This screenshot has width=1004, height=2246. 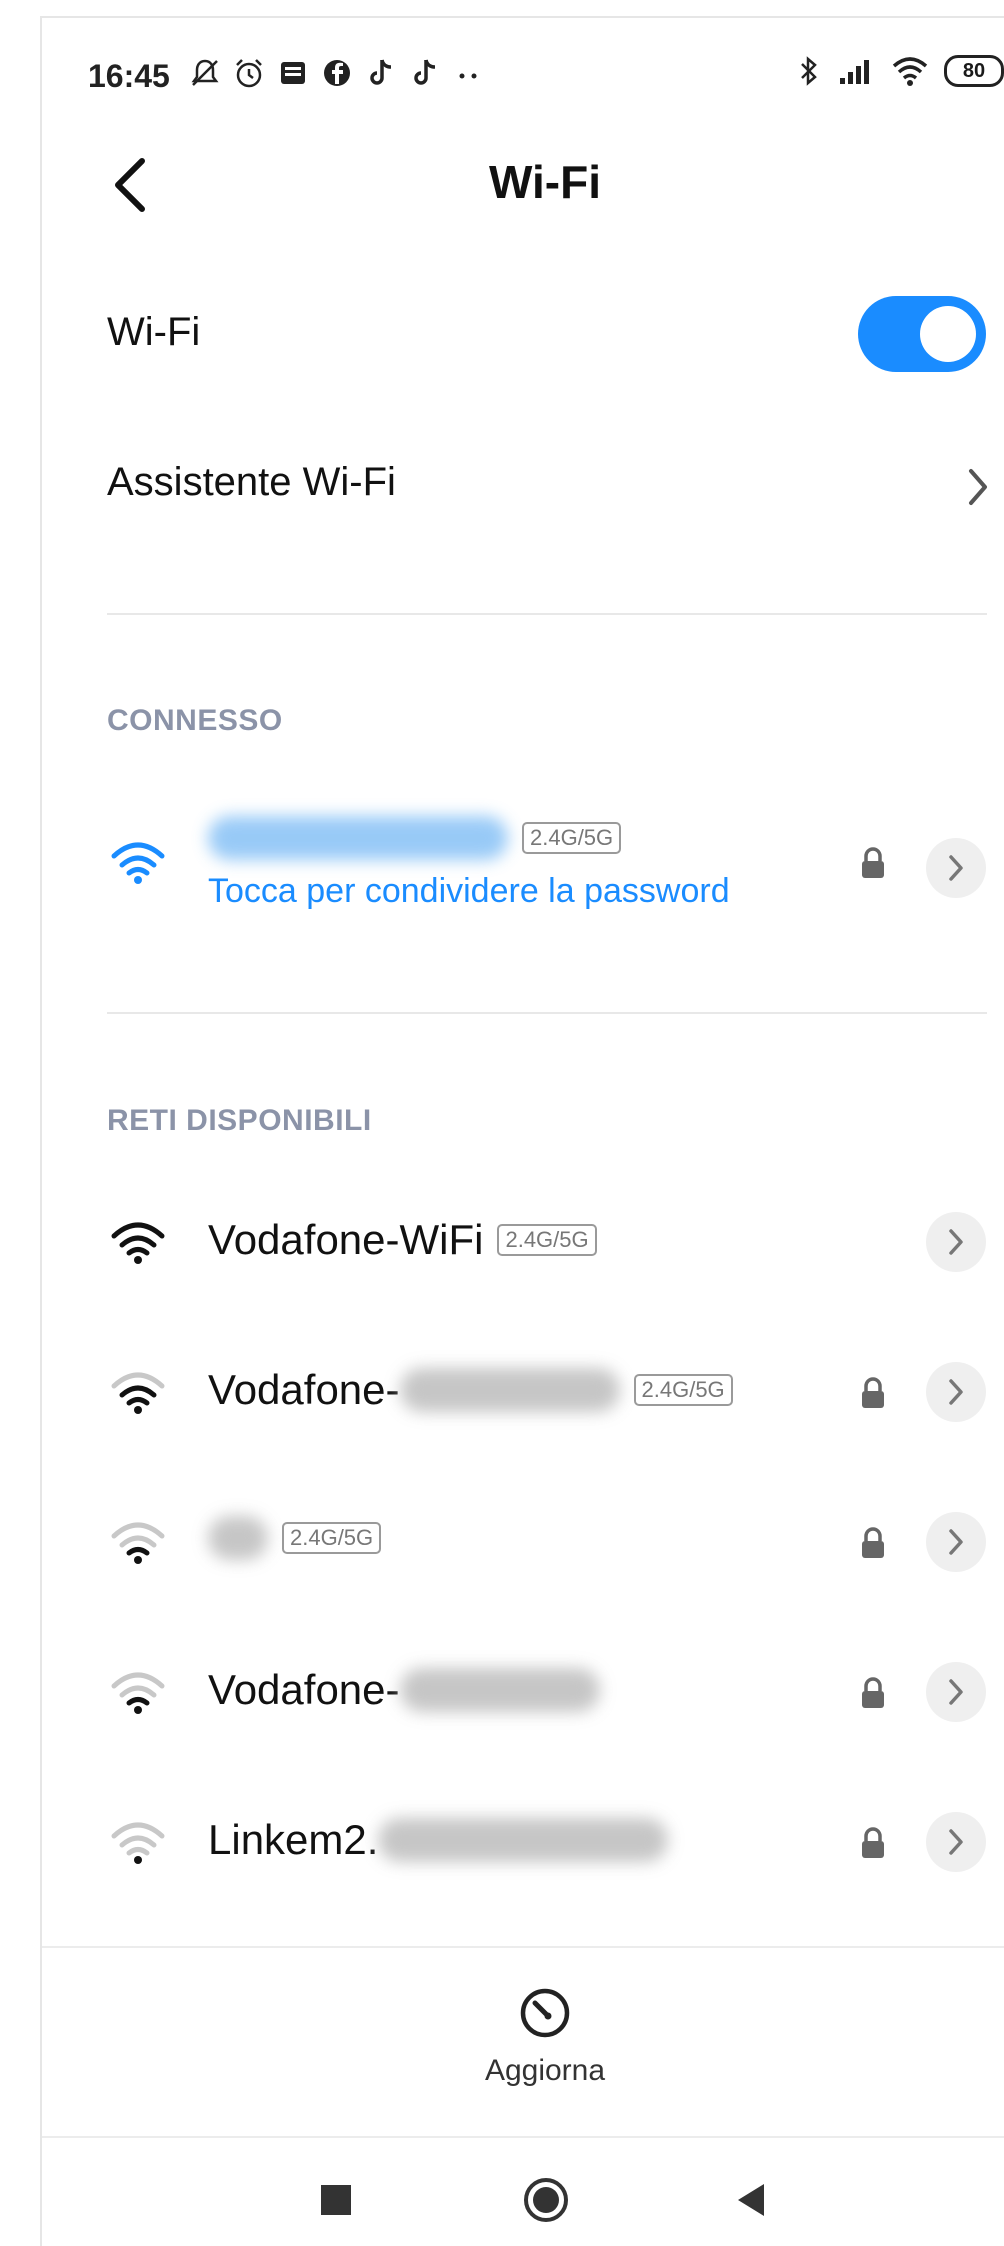 I want to click on network-name: Vodafone-WiFi 2.4G/5G, so click(x=402, y=1240).